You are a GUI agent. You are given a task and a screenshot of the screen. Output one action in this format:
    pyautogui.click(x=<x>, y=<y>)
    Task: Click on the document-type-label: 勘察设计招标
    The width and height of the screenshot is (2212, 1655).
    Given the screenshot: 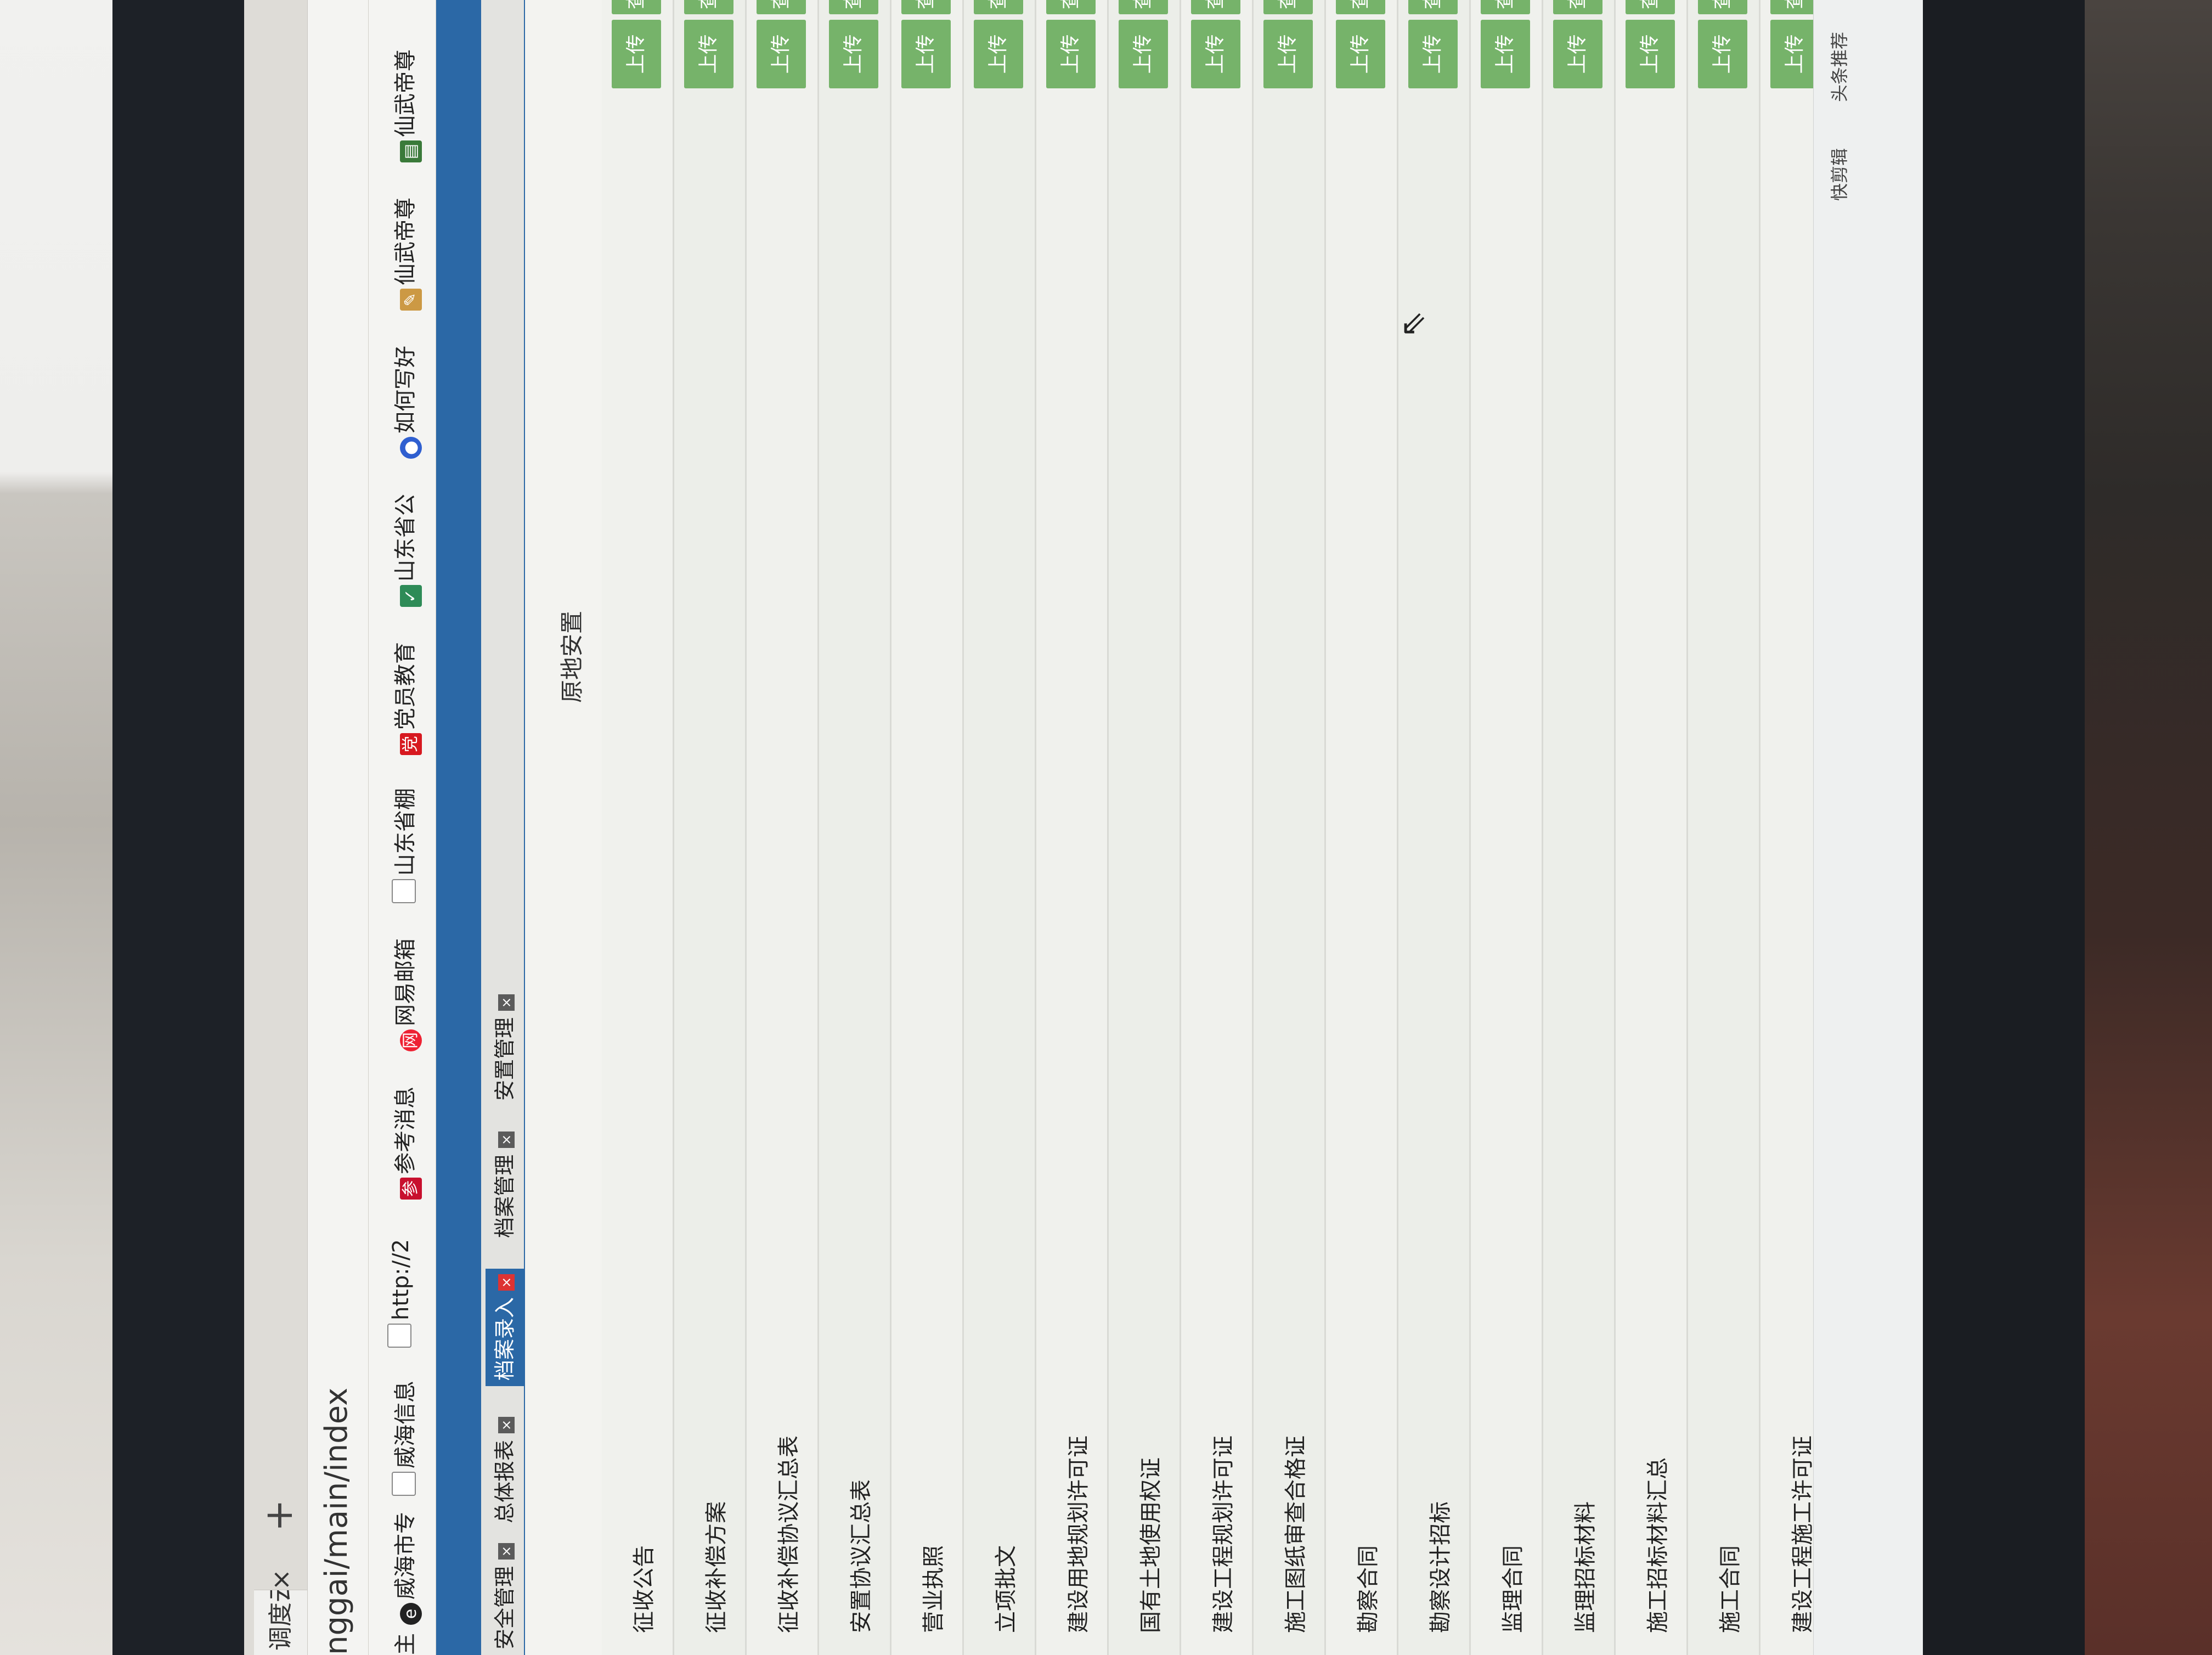 What is the action you would take?
    pyautogui.click(x=1441, y=1567)
    